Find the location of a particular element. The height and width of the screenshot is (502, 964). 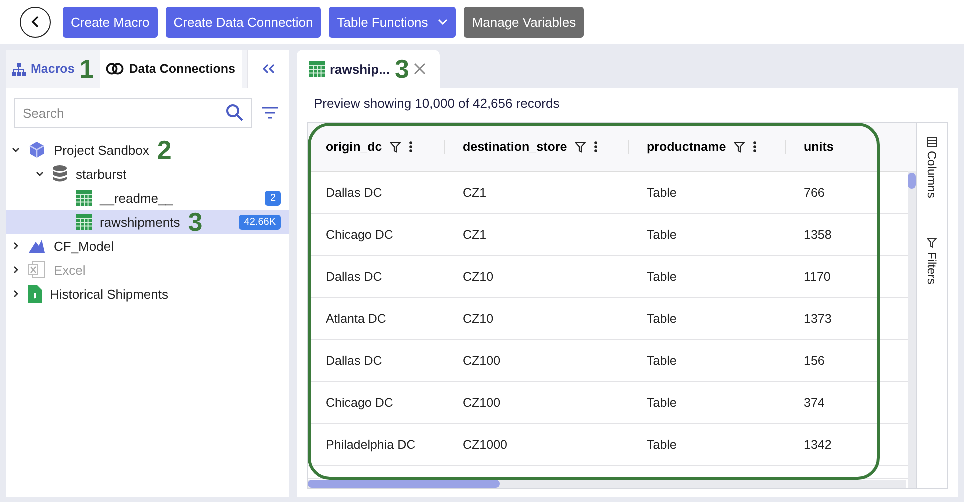

table-cell: Philadelphia DC is located at coordinates (371, 445).